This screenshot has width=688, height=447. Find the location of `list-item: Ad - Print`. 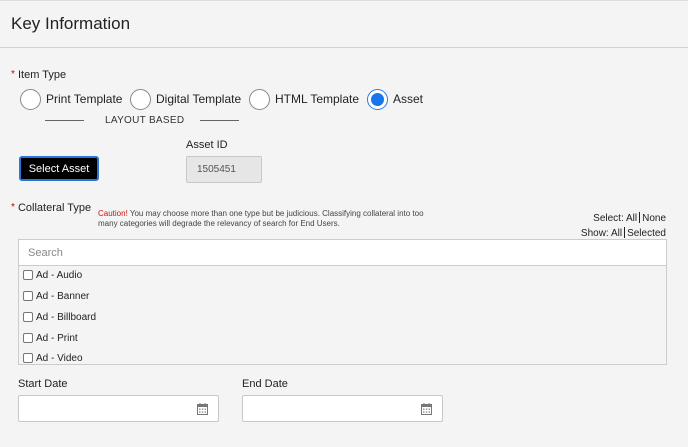

list-item: Ad - Print is located at coordinates (50, 338).